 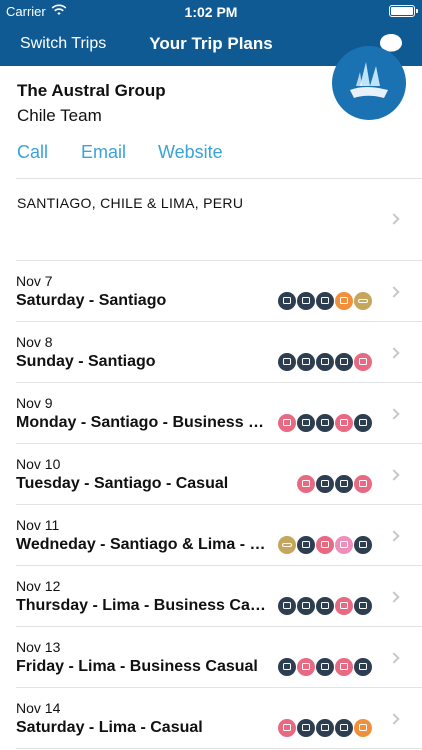 I want to click on status-bar: Carrier 1:02 PM, so click(x=211, y=11).